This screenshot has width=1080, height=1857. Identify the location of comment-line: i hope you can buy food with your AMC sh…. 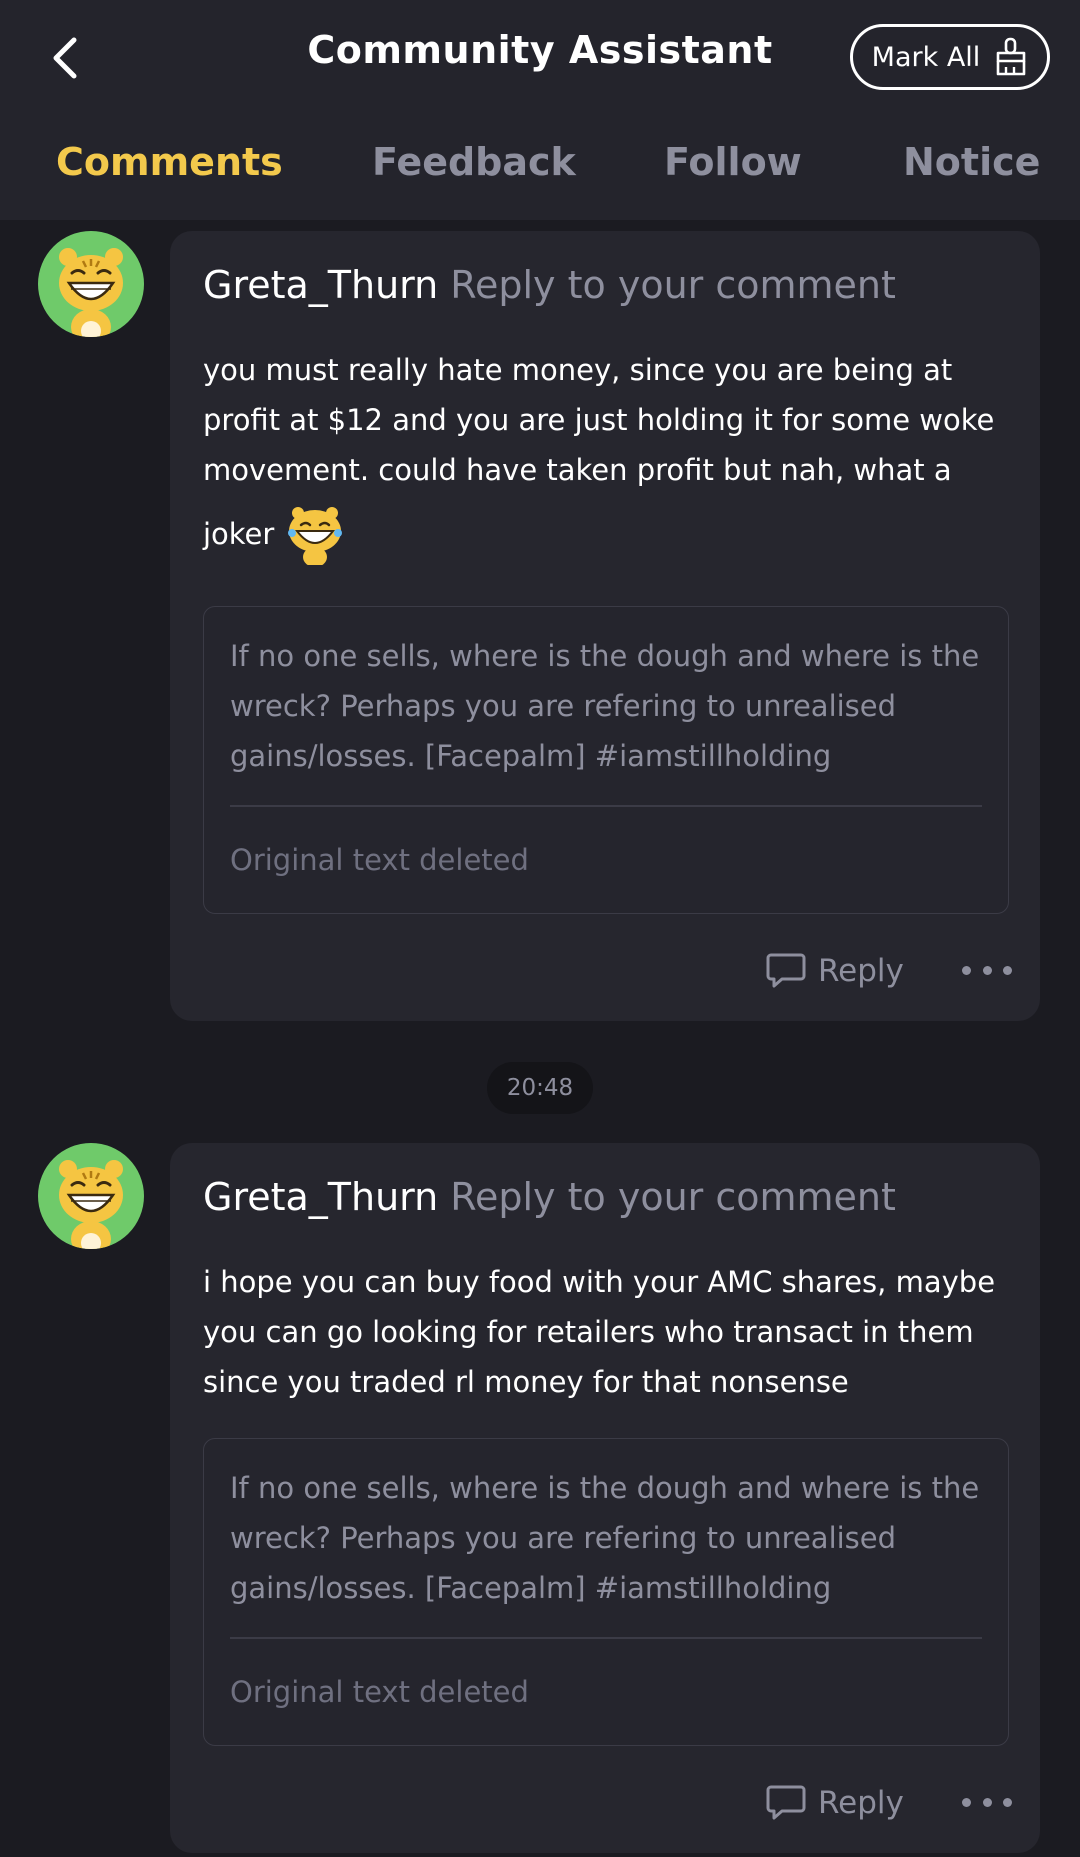
(599, 1282).